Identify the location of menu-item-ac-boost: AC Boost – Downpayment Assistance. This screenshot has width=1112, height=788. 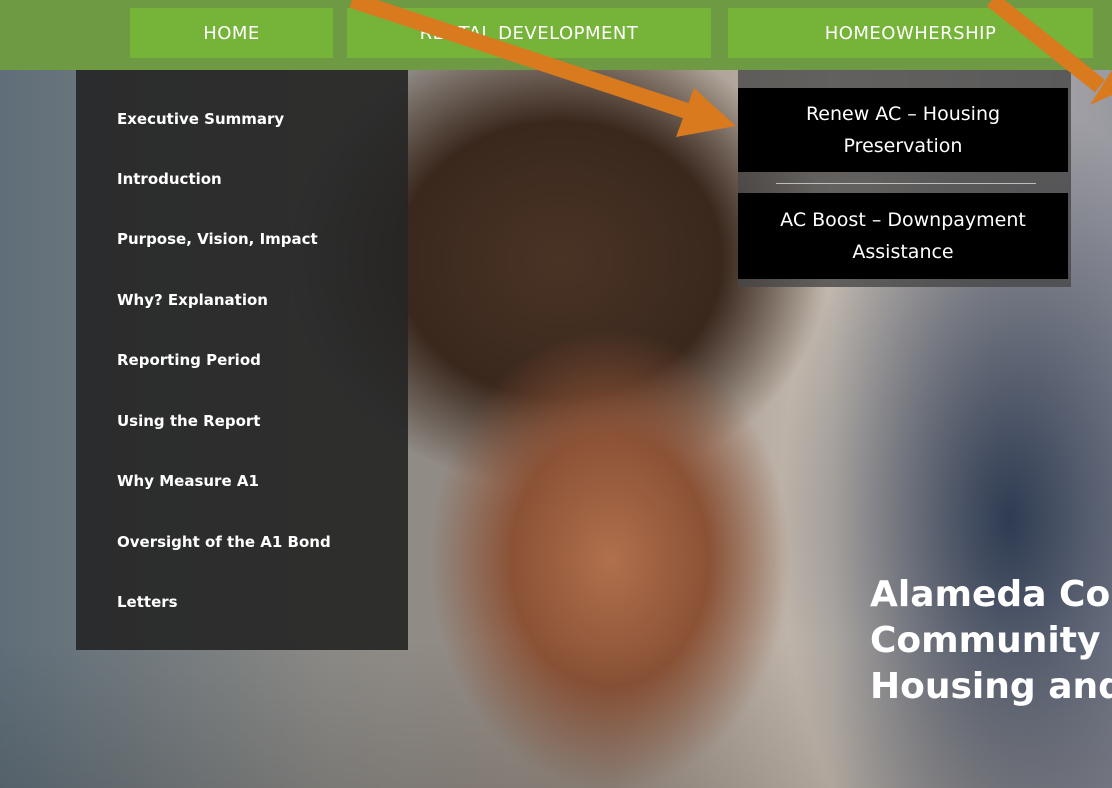
(903, 236).